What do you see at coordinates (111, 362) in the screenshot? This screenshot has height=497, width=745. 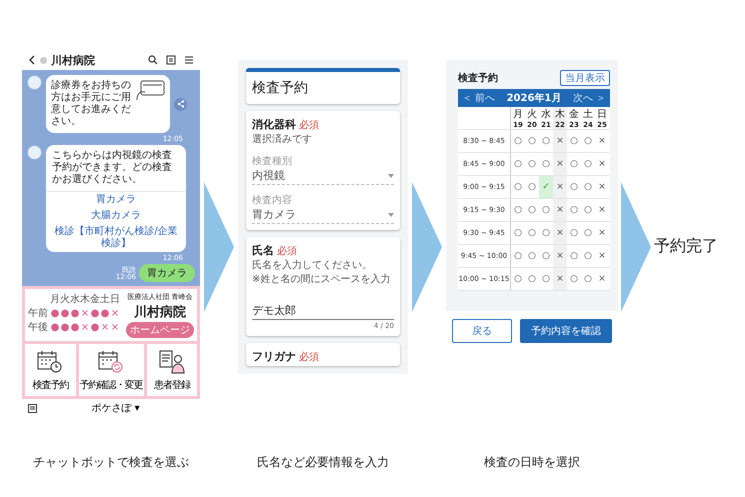 I see `calendar-refresh-icon` at bounding box center [111, 362].